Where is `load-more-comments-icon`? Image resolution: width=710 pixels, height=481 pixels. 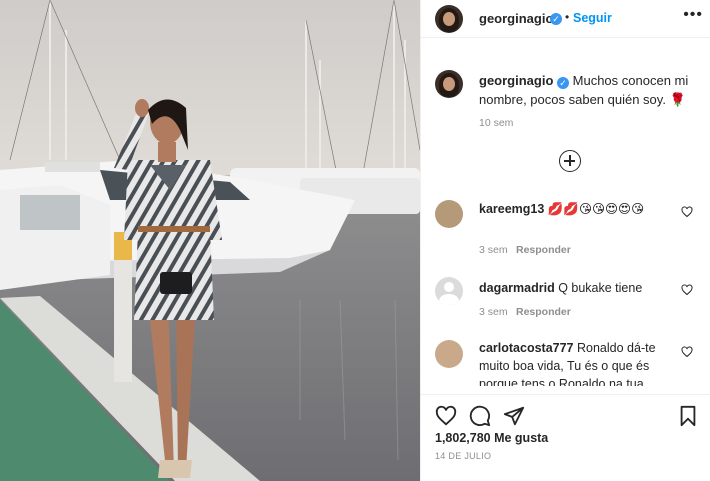
load-more-comments-icon is located at coordinates (570, 161).